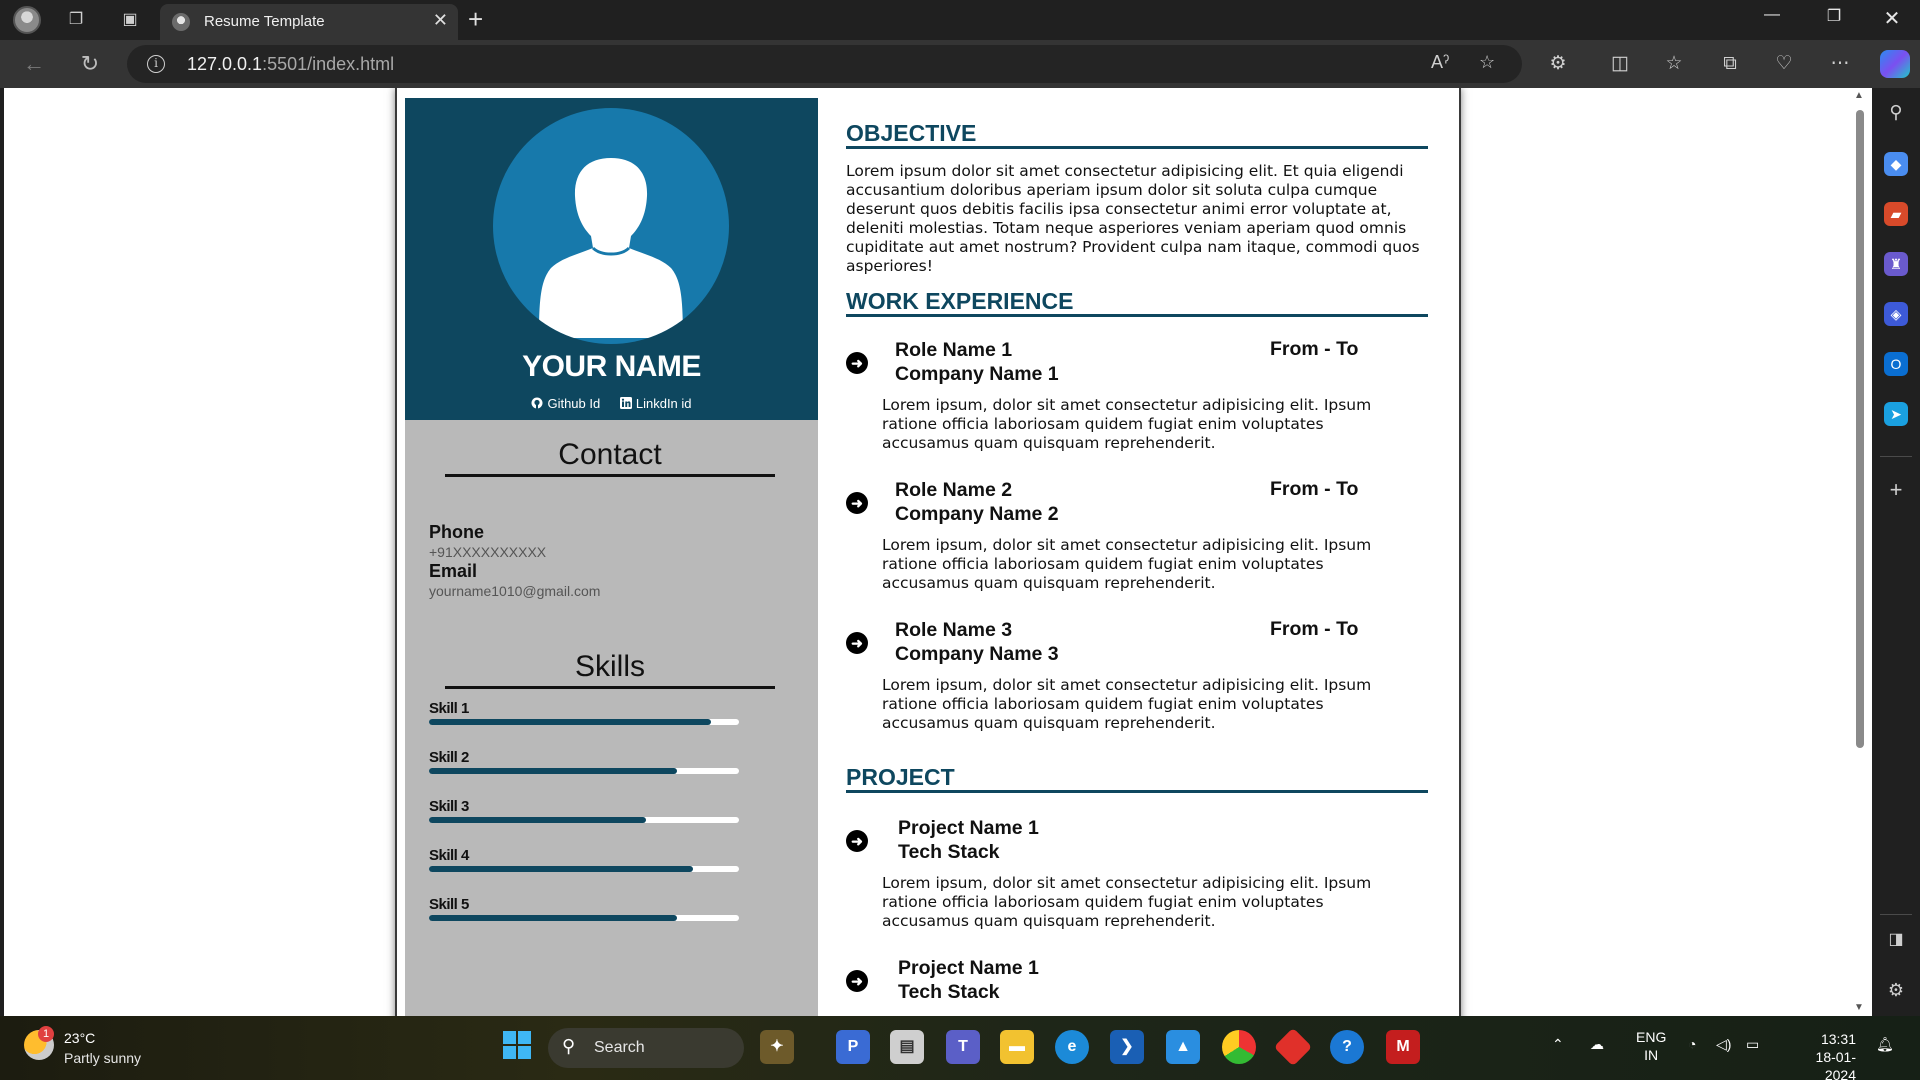  What do you see at coordinates (517, 1047) in the screenshot?
I see `windows-start-icon` at bounding box center [517, 1047].